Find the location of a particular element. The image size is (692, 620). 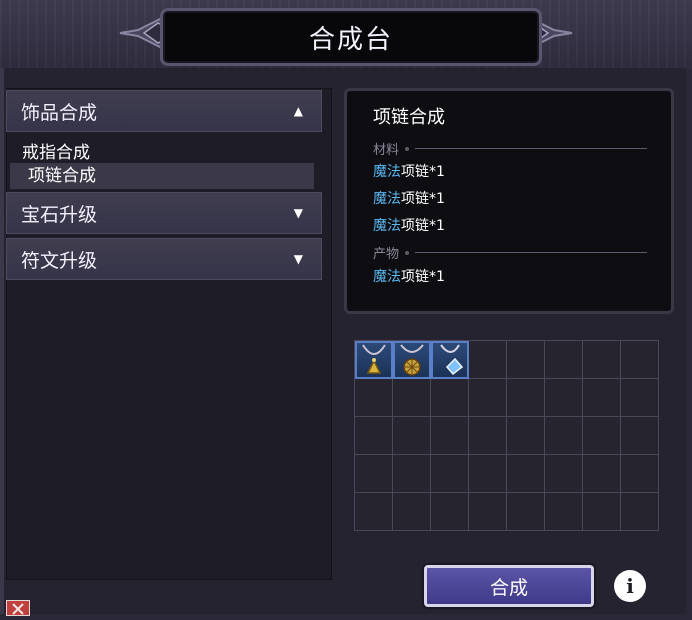

info-button: i is located at coordinates (630, 586).